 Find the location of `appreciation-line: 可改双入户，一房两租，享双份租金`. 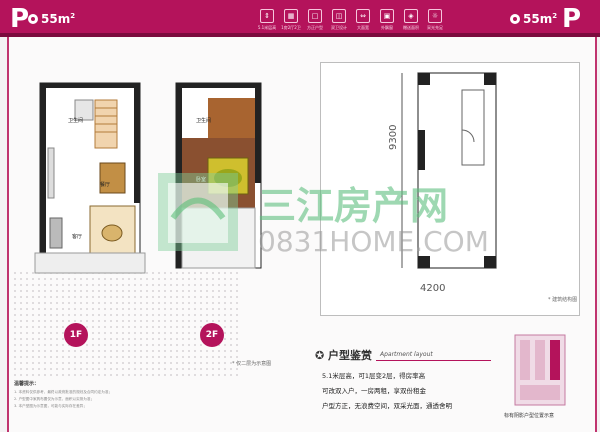

appreciation-line: 可改双入户，一房两租，享双份租金 is located at coordinates (374, 391).